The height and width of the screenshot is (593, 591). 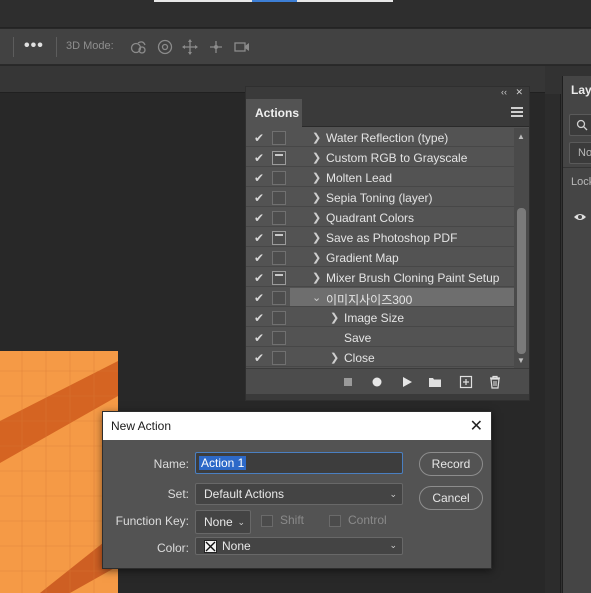 I want to click on close-panel-button: ✕, so click(x=519, y=92).